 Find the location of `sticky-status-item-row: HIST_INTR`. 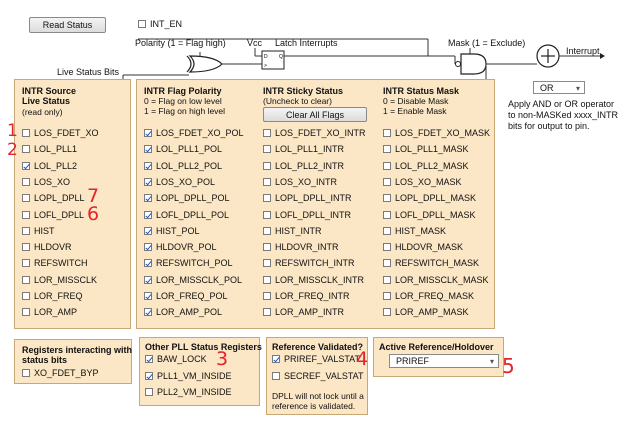

sticky-status-item-row: HIST_INTR is located at coordinates (292, 231).